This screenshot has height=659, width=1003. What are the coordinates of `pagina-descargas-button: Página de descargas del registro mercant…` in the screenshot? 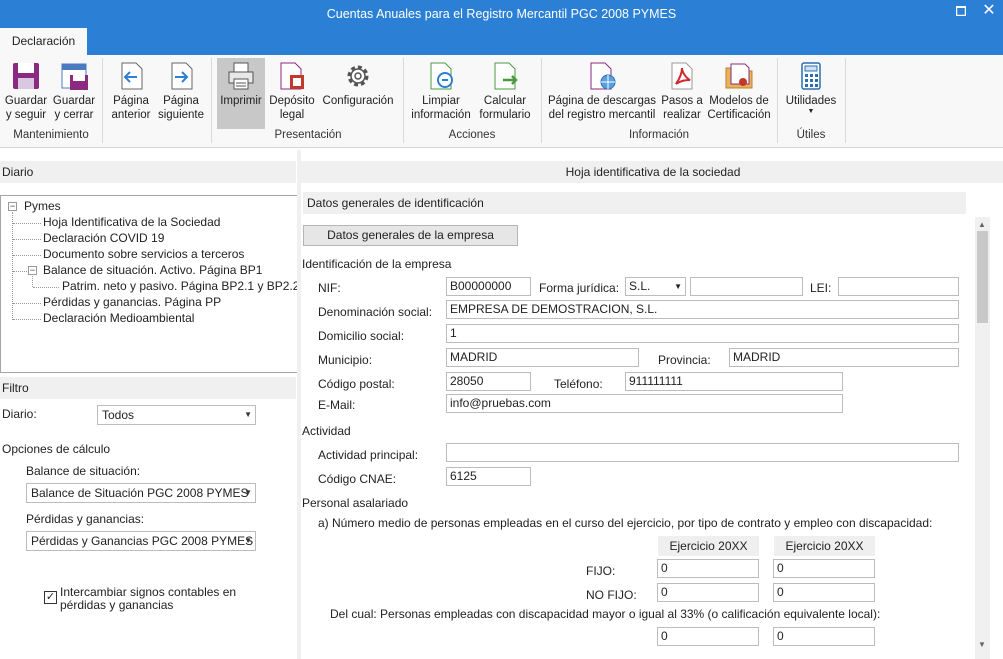 It's located at (602, 93).